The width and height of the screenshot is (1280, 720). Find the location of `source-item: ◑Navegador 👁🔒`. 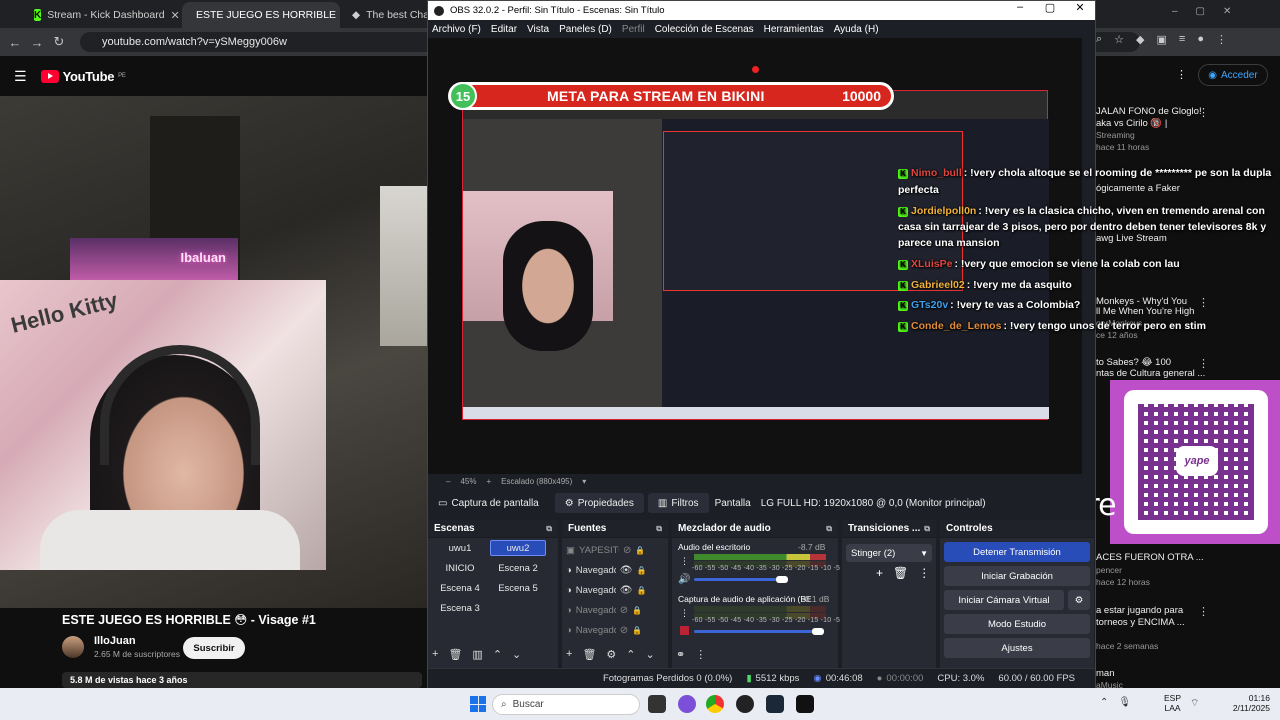

source-item: ◑Navegador 👁🔒 is located at coordinates (616, 570).